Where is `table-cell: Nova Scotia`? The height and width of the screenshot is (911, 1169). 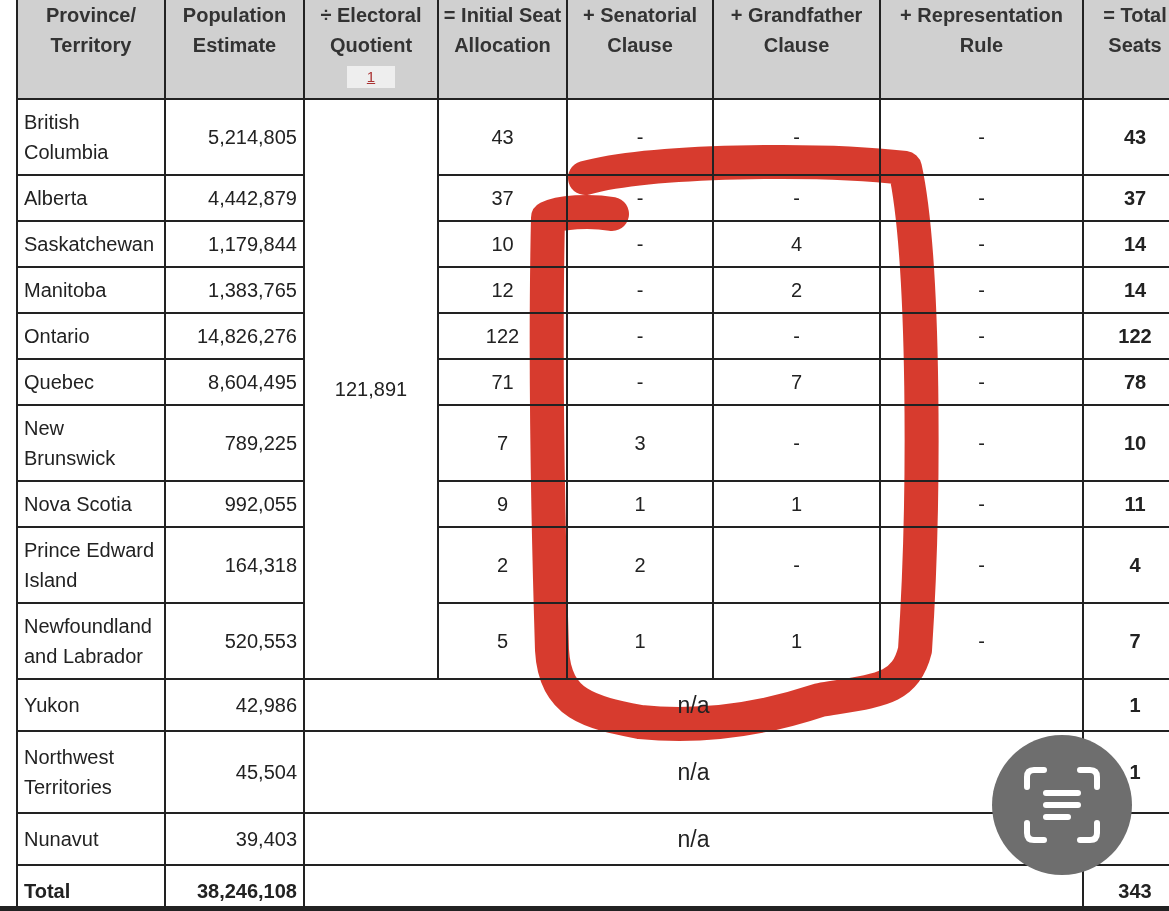 table-cell: Nova Scotia is located at coordinates (91, 504).